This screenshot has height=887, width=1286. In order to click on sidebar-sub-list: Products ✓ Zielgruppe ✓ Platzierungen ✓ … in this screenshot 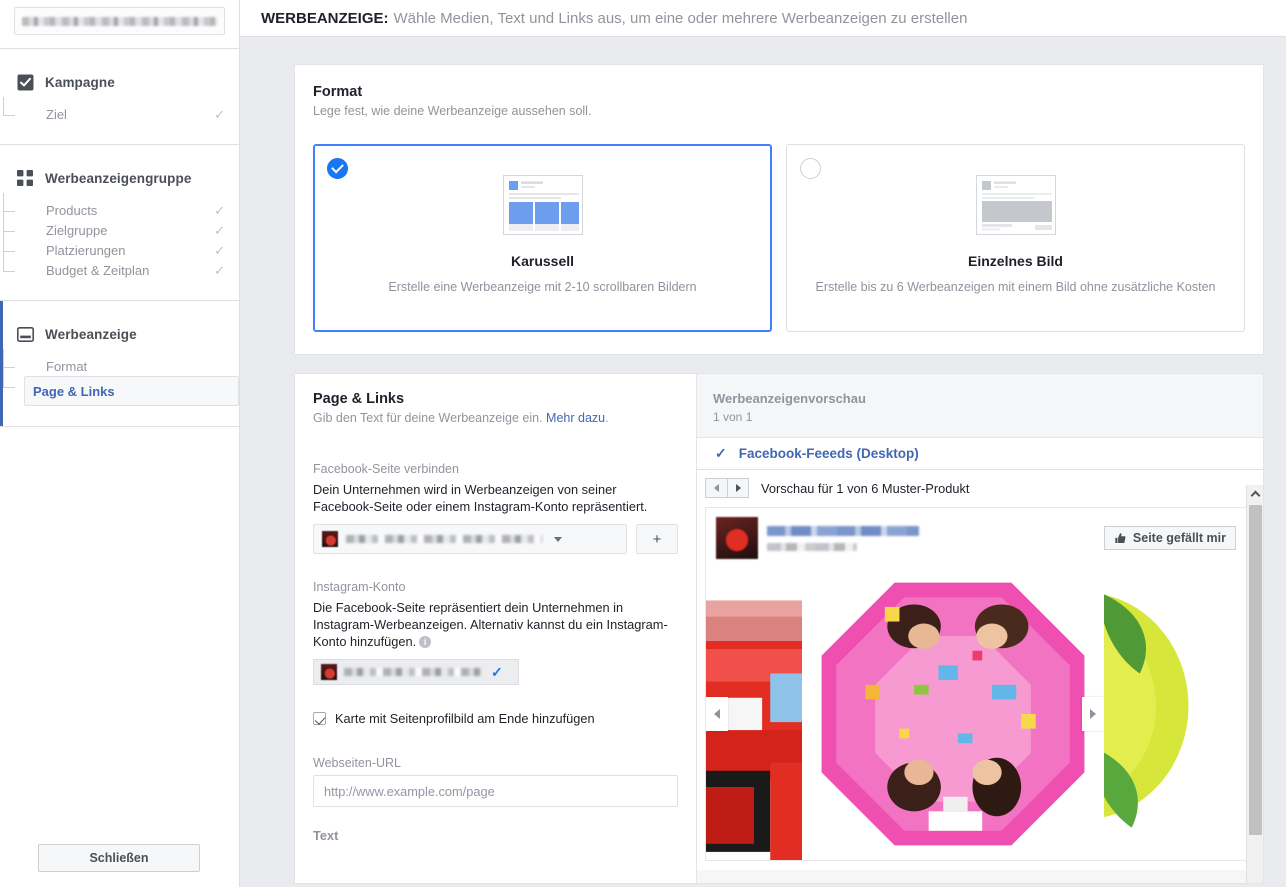, I will do `click(119, 236)`.